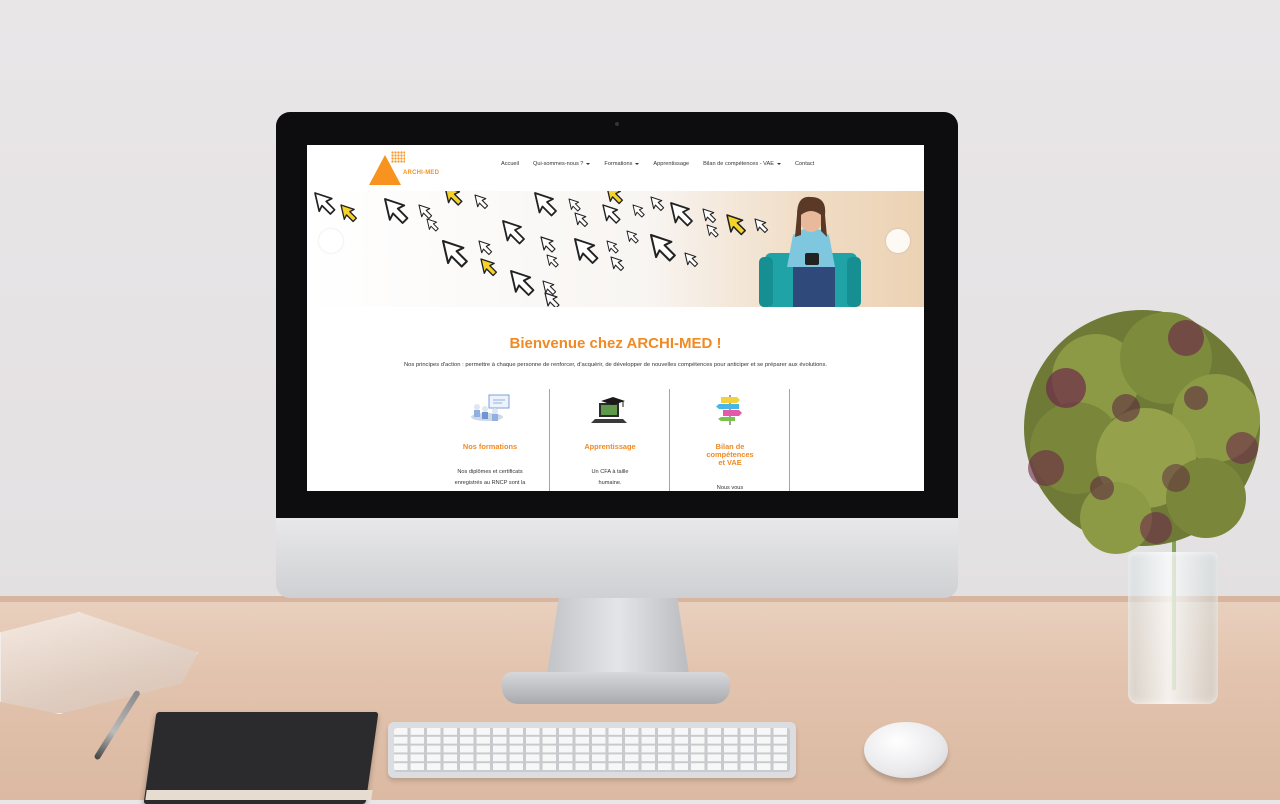  What do you see at coordinates (616, 688) in the screenshot?
I see `monitor-stand-foot` at bounding box center [616, 688].